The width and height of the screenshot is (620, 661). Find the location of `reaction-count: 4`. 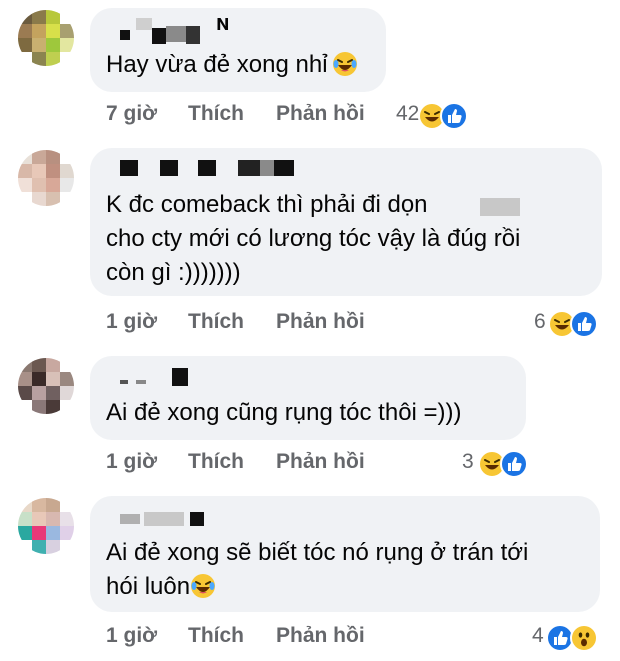

reaction-count: 4 is located at coordinates (538, 635).